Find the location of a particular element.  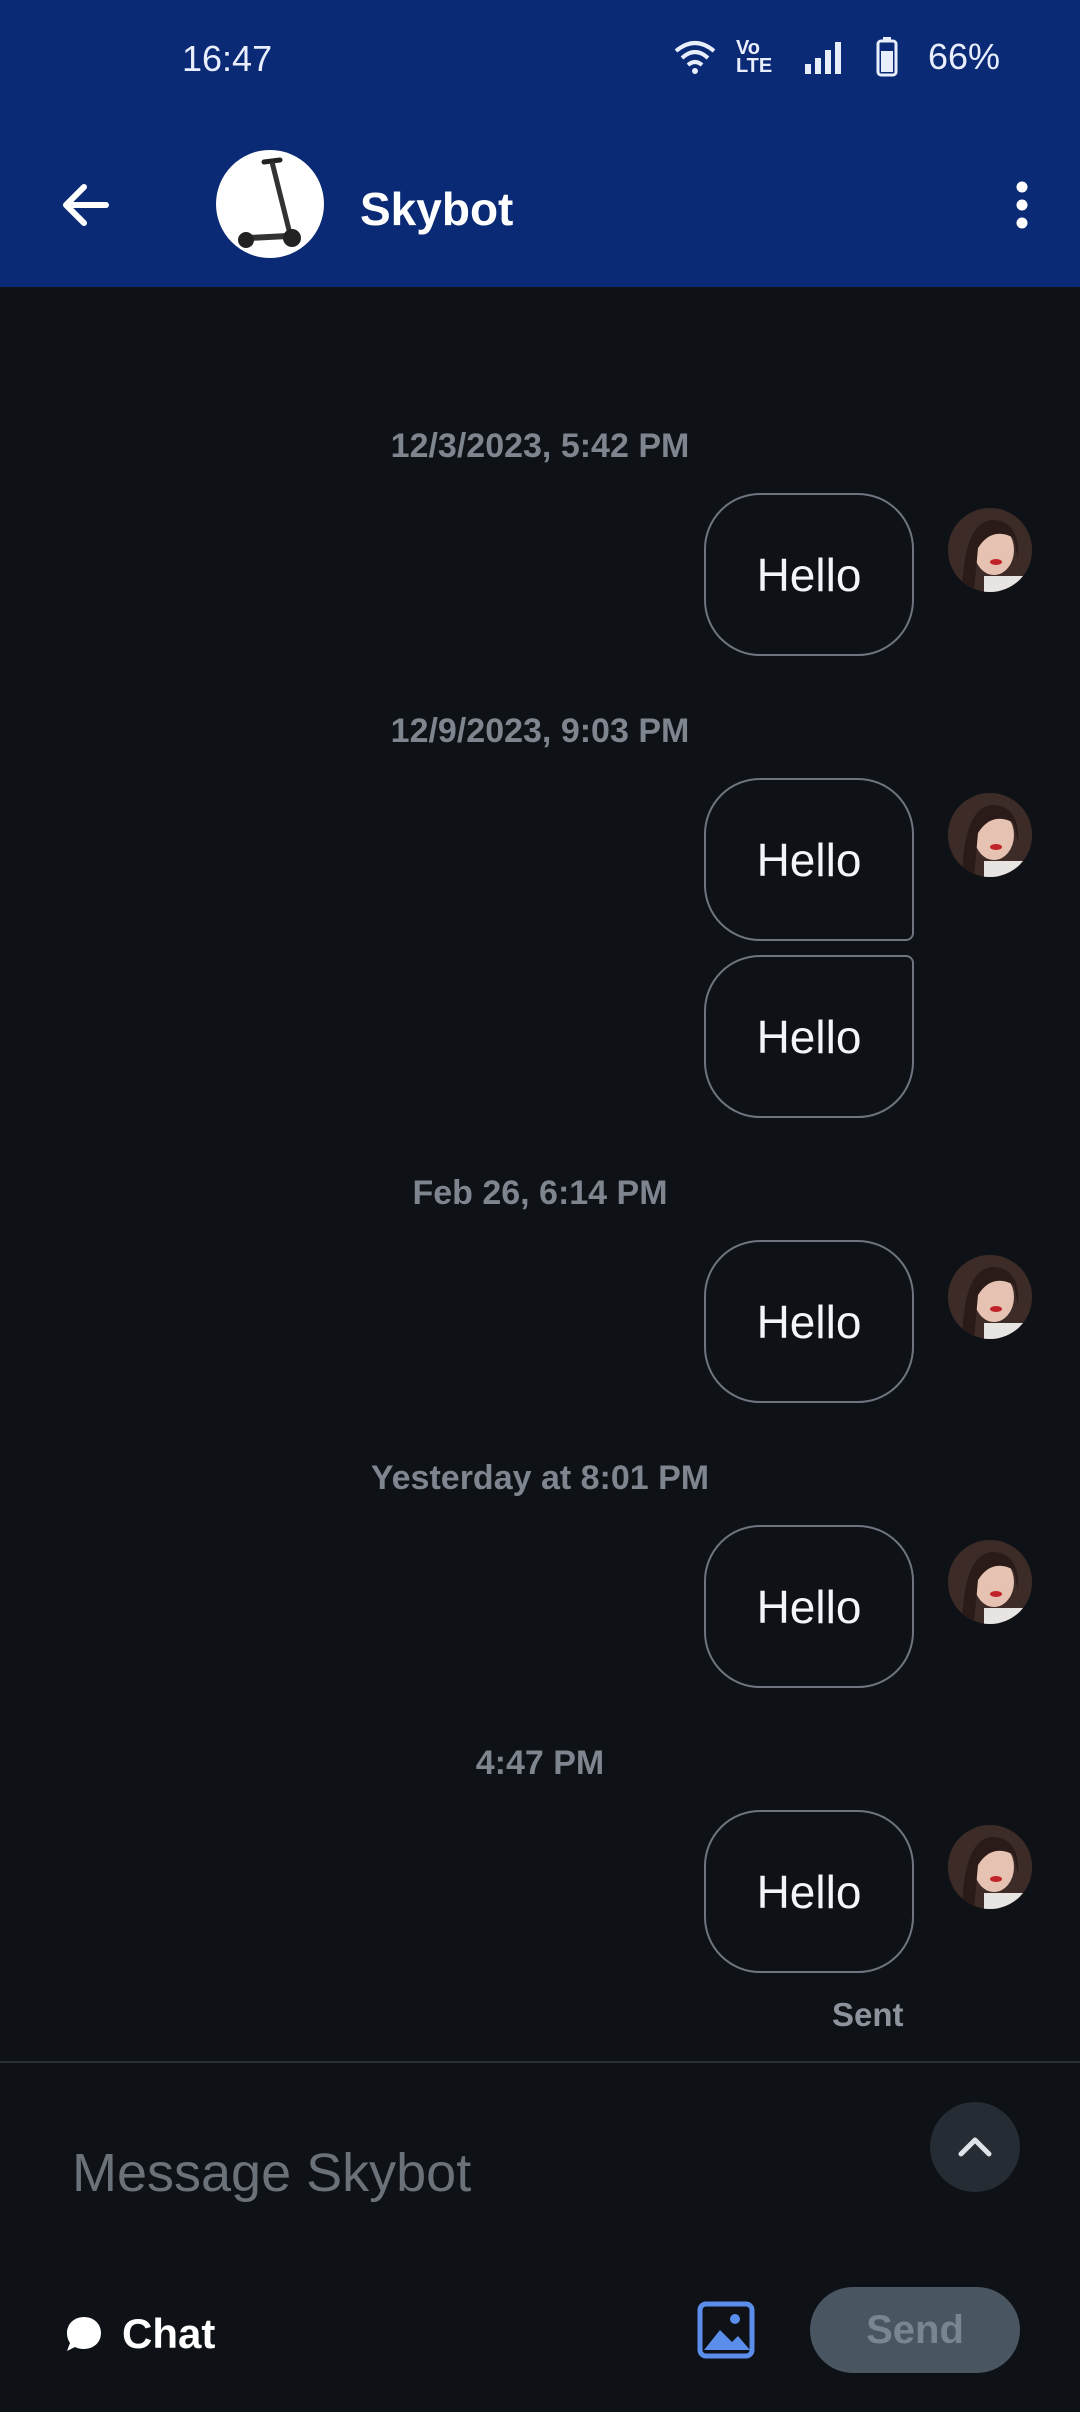

scooter-icon is located at coordinates (269, 202).